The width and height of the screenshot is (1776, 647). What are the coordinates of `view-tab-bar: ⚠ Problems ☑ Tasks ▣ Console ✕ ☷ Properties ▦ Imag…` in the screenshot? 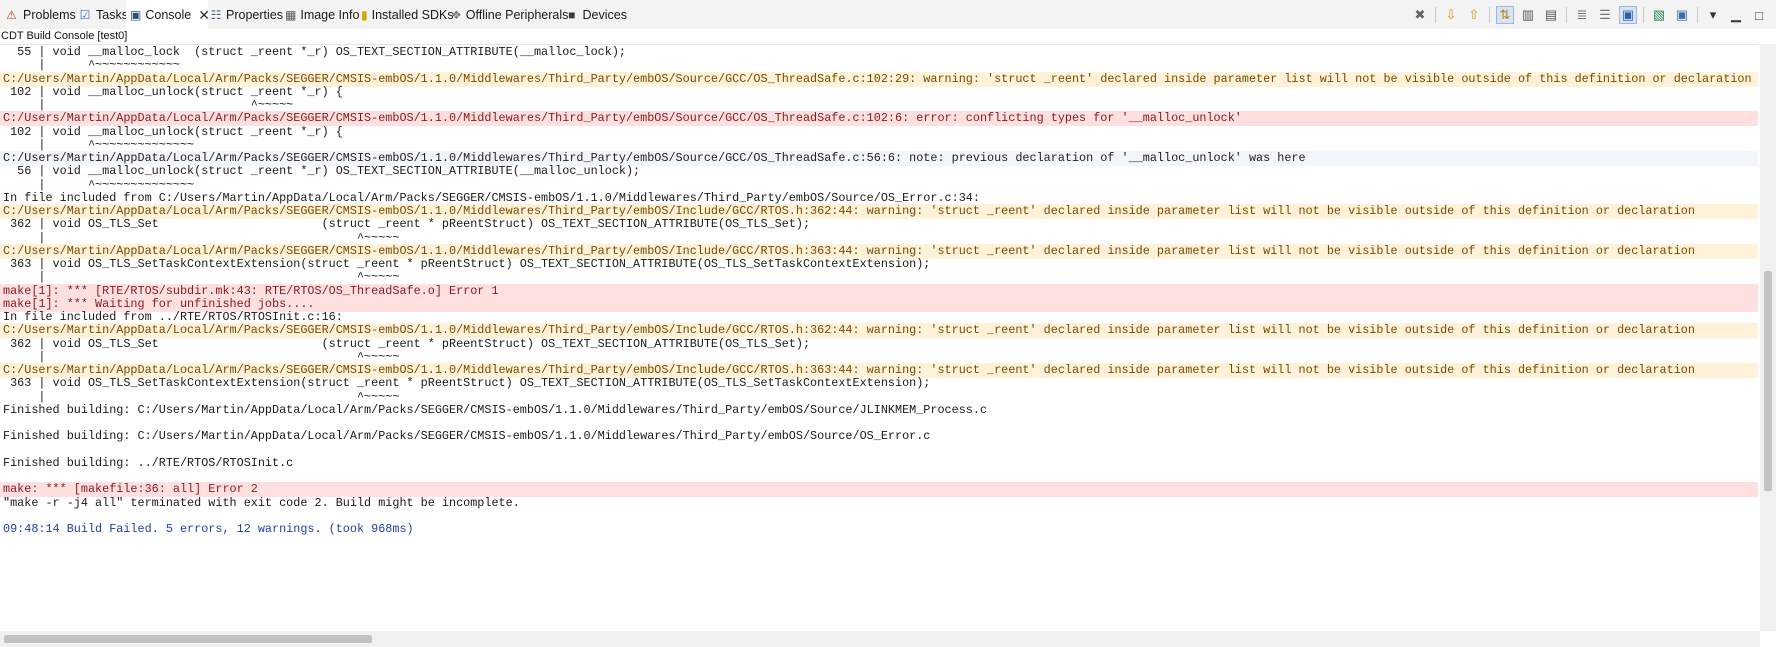 It's located at (888, 15).